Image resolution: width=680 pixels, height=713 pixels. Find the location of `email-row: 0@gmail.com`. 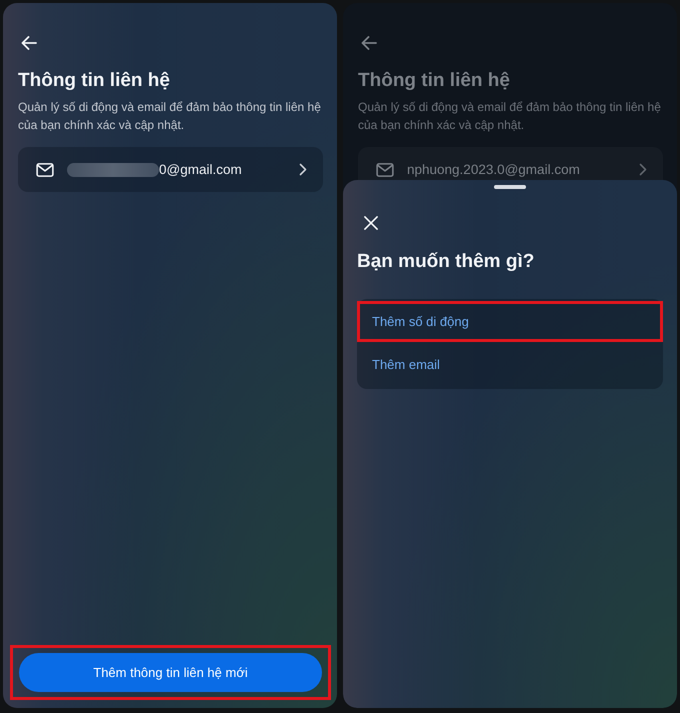

email-row: 0@gmail.com is located at coordinates (170, 169).